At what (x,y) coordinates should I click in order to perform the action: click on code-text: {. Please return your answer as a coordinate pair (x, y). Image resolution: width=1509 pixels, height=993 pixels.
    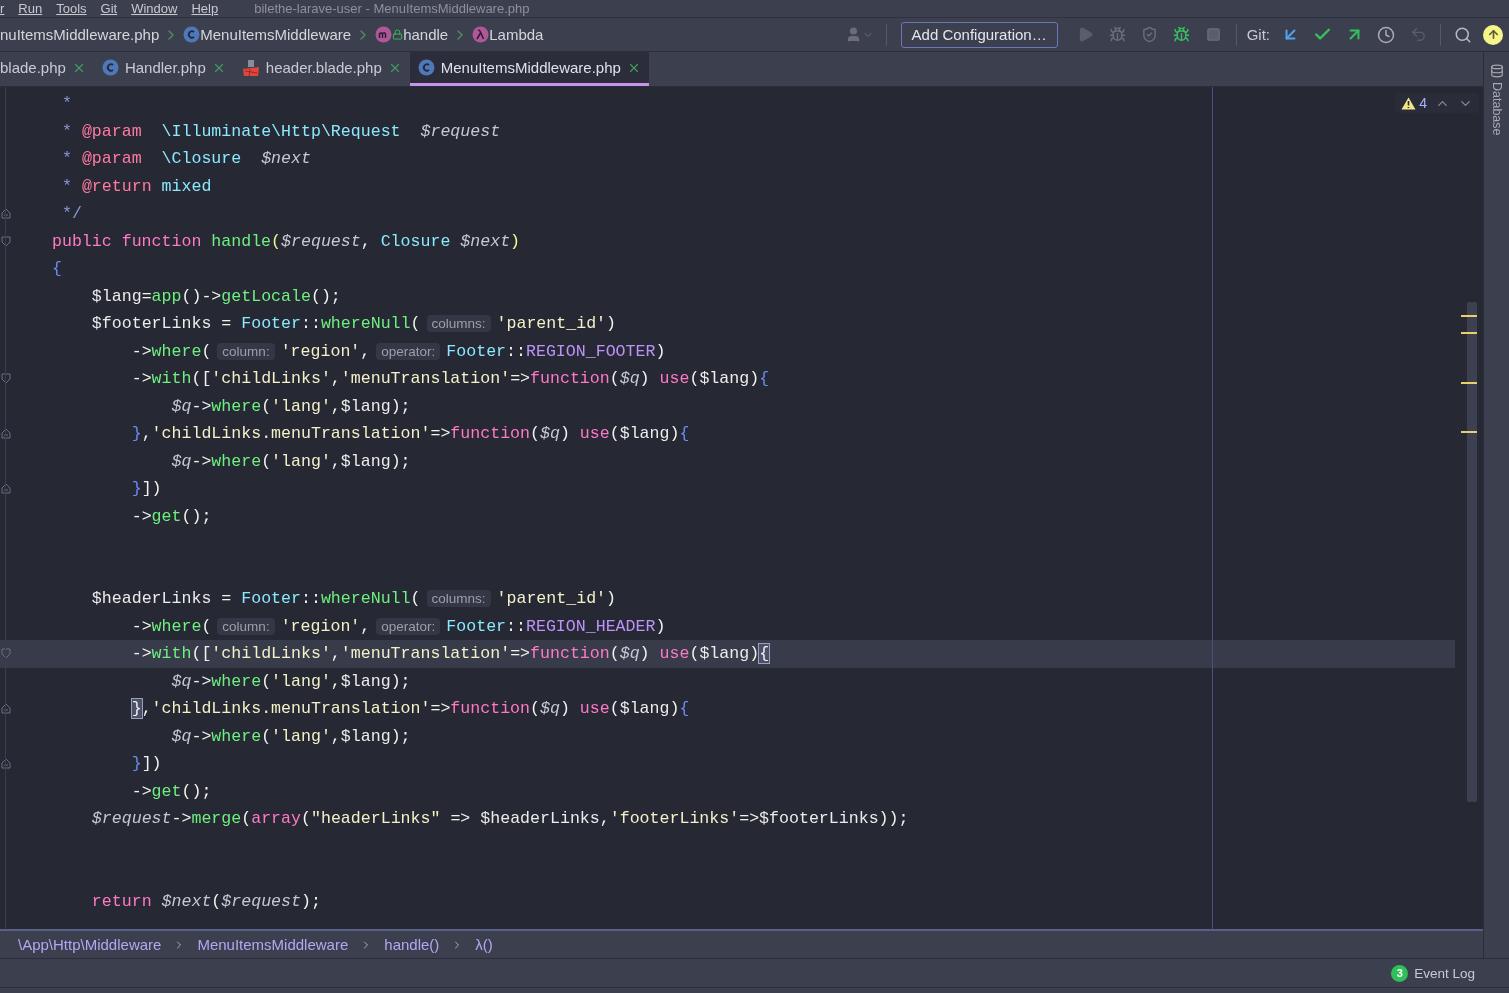
    Looking at the image, I should click on (57, 269).